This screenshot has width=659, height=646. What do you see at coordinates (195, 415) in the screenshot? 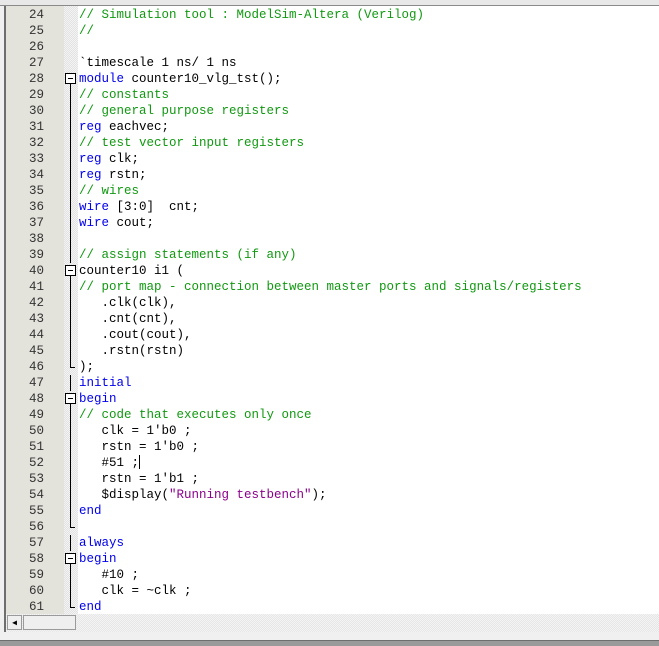
I see `code-text: // code that executes only once` at bounding box center [195, 415].